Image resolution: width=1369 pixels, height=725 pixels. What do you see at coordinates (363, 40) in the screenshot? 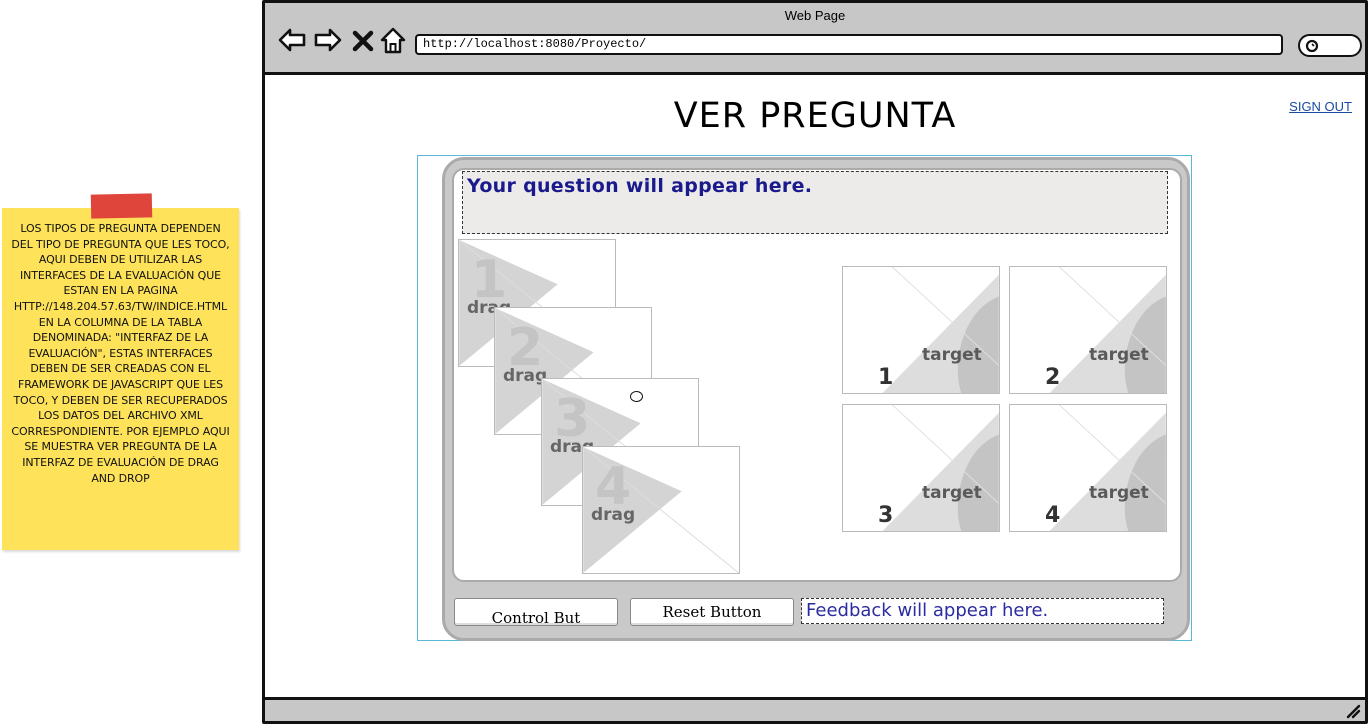
I see `close-x-icon` at bounding box center [363, 40].